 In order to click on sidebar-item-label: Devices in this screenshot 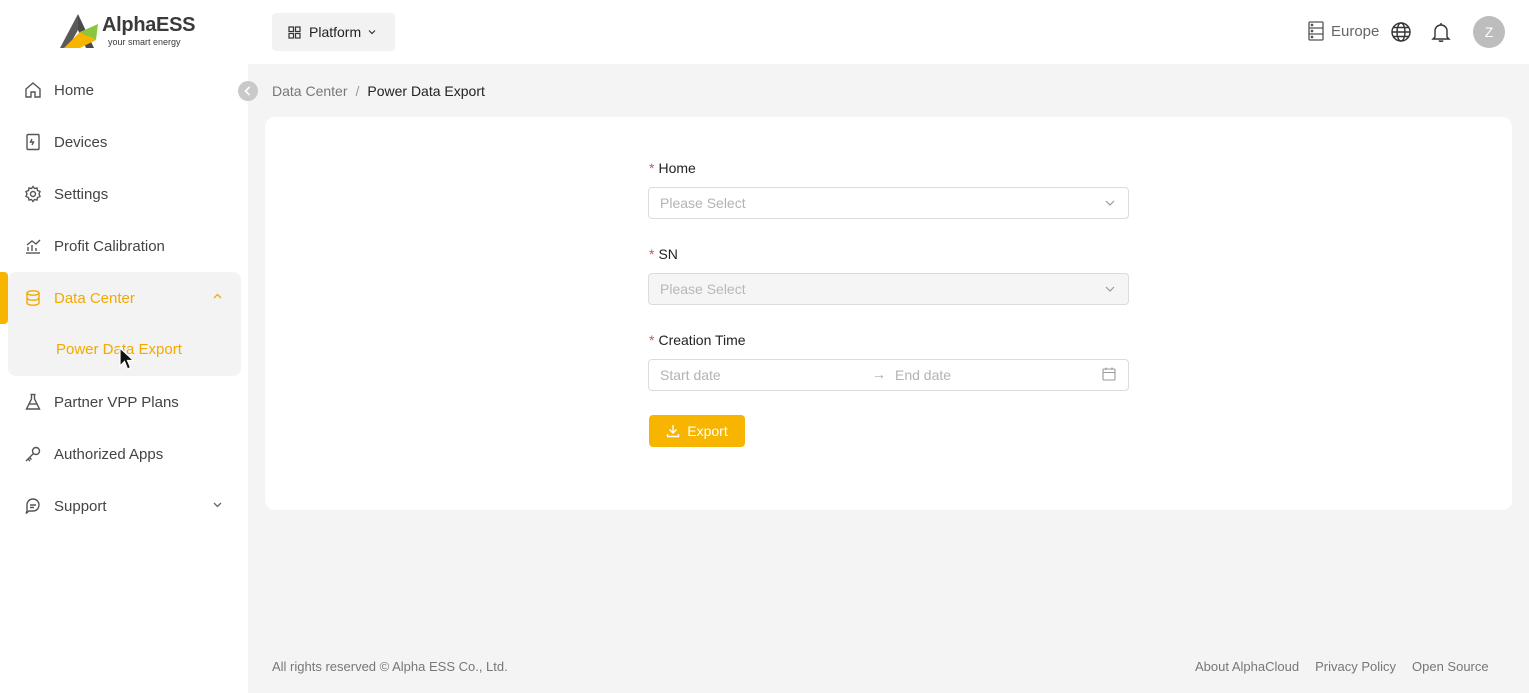, I will do `click(81, 142)`.